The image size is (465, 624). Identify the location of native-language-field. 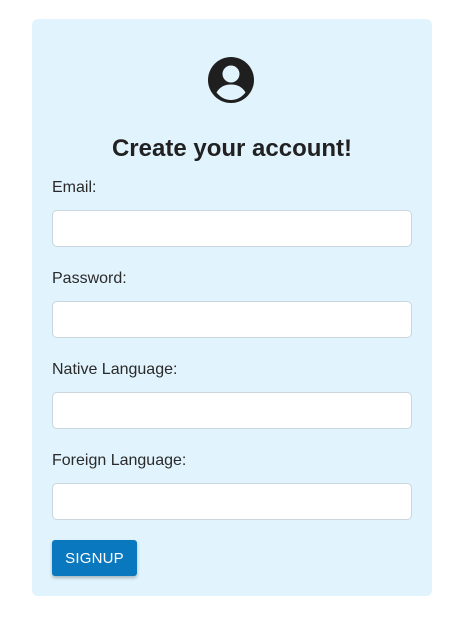
(232, 410).